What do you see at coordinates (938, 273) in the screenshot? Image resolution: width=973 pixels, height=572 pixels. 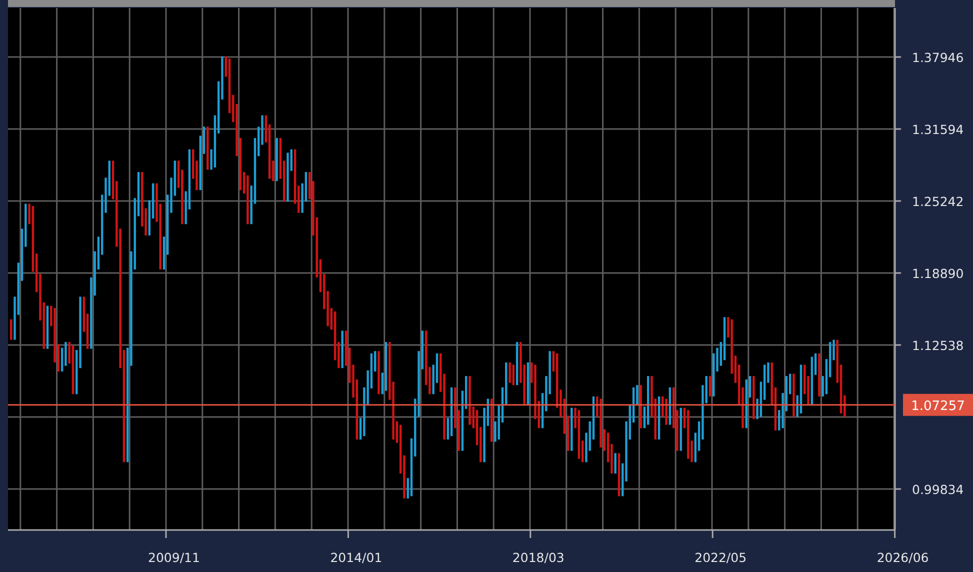 I see `y-axis-label: 1.18890` at bounding box center [938, 273].